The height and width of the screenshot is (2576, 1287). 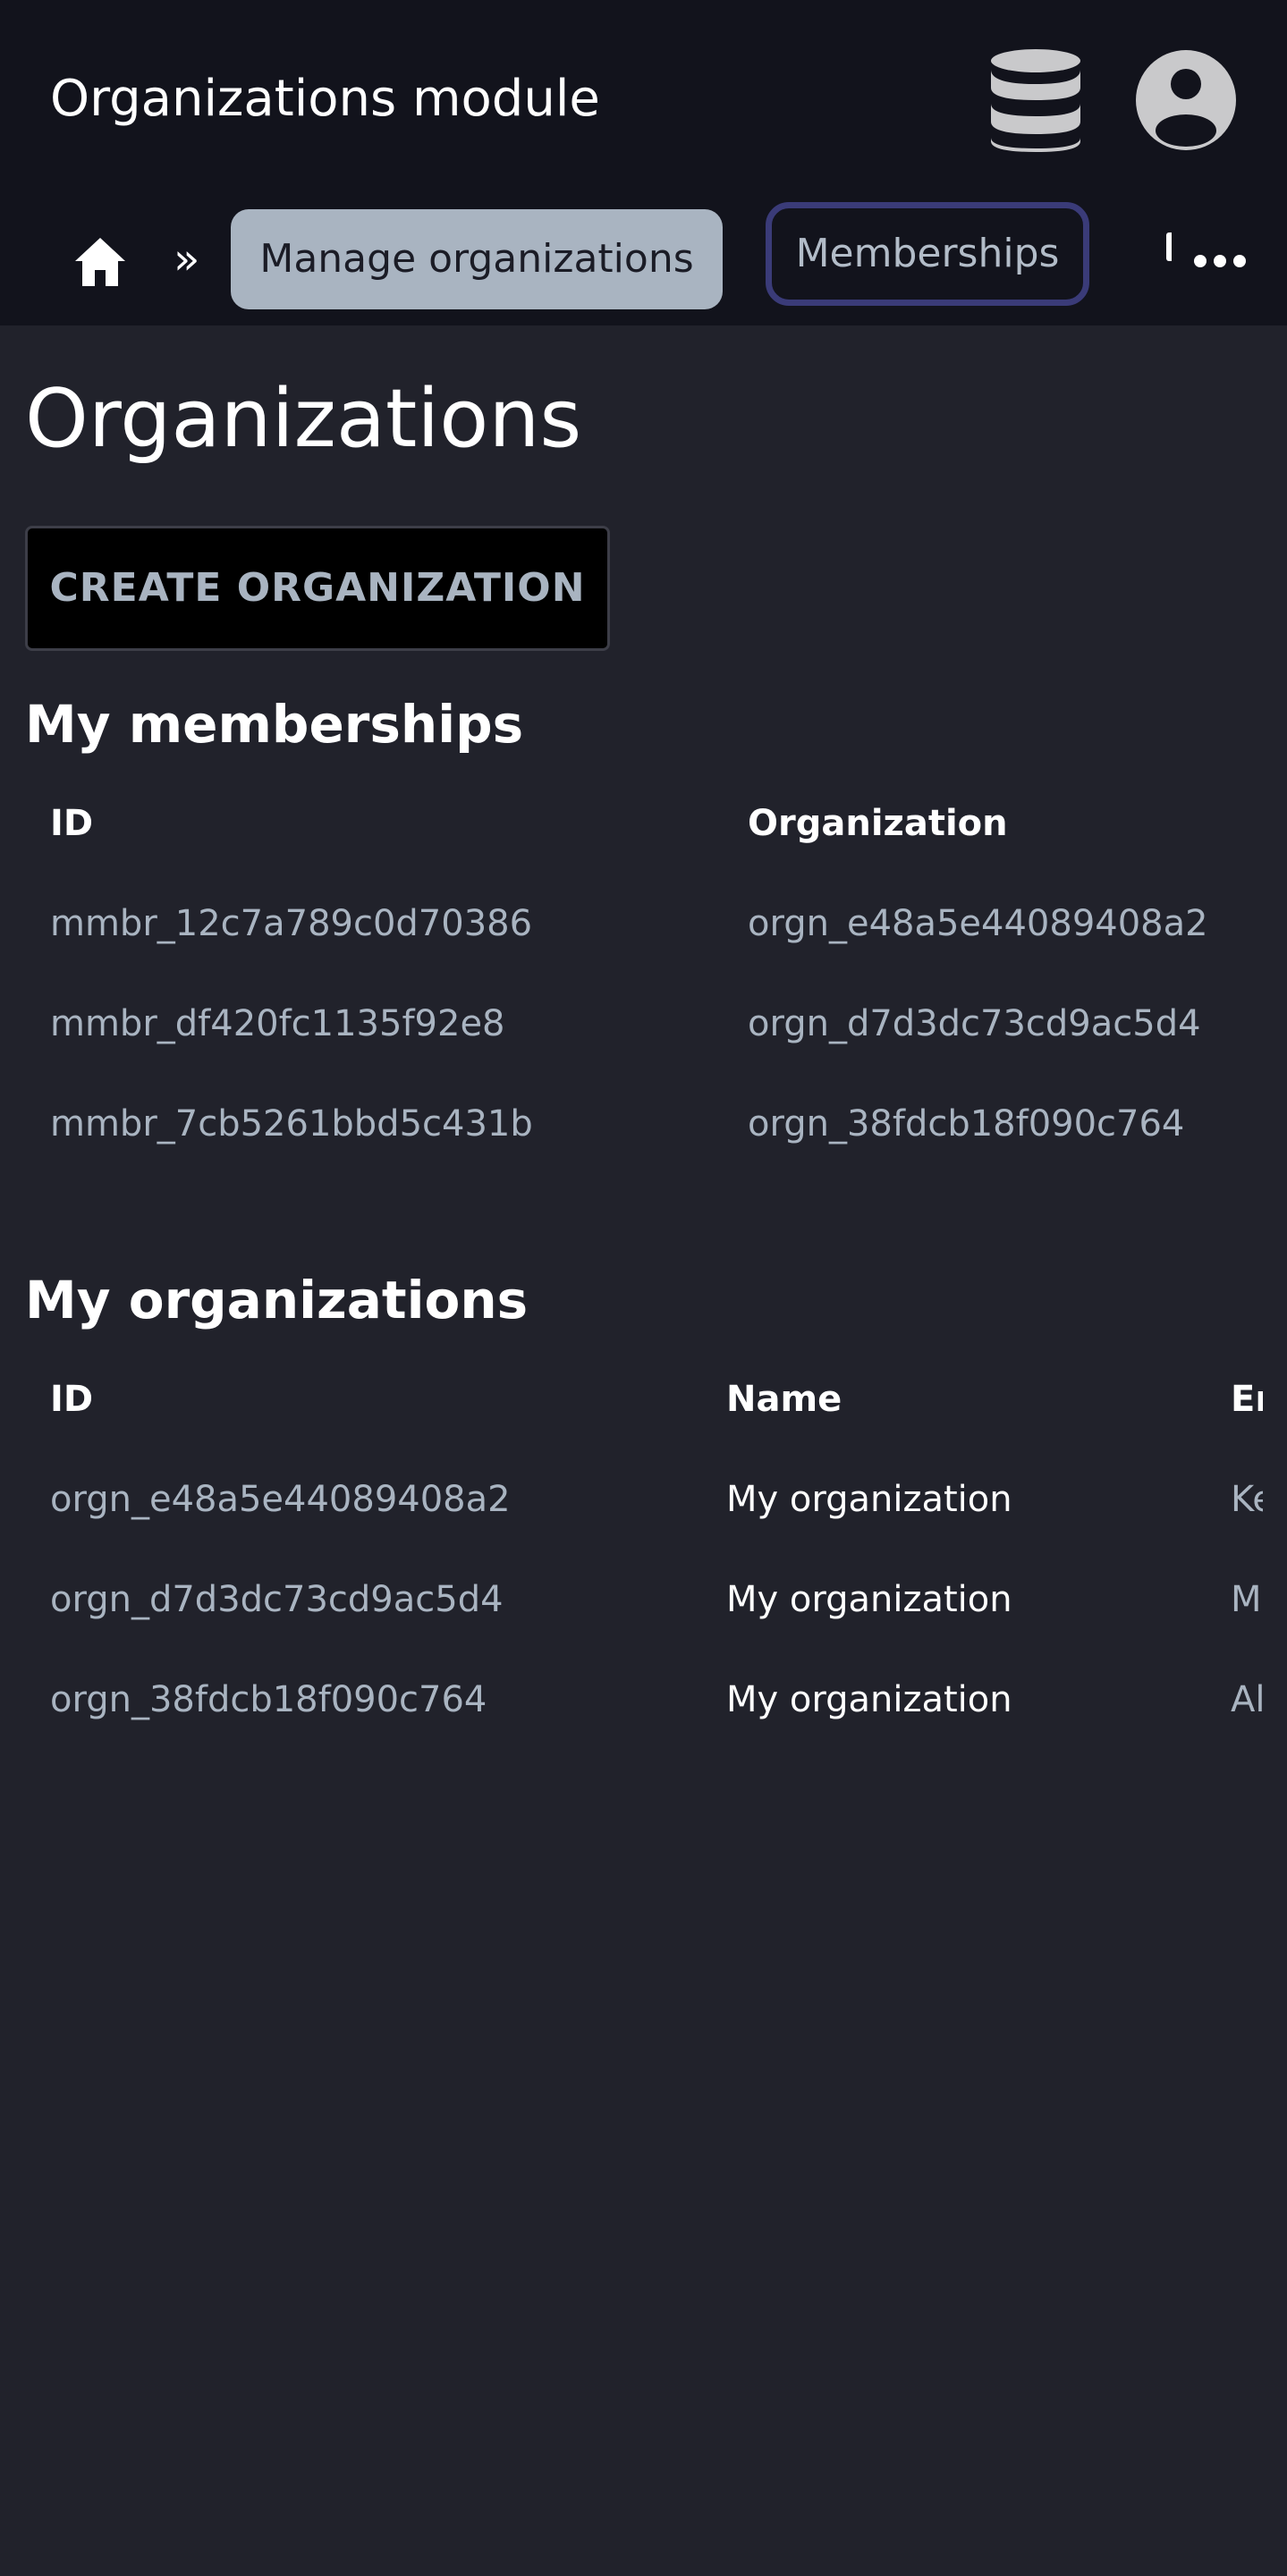 I want to click on more-horizontal-icon, so click(x=1220, y=261).